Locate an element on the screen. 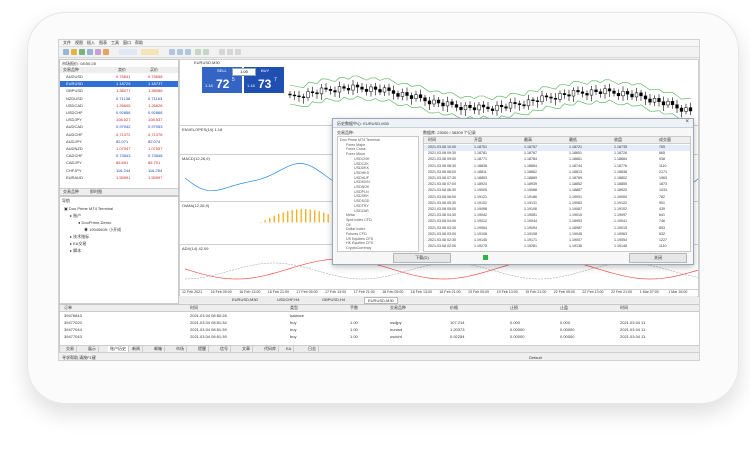 The height and width of the screenshot is (458, 750). autotrading-button is located at coordinates (150, 52).